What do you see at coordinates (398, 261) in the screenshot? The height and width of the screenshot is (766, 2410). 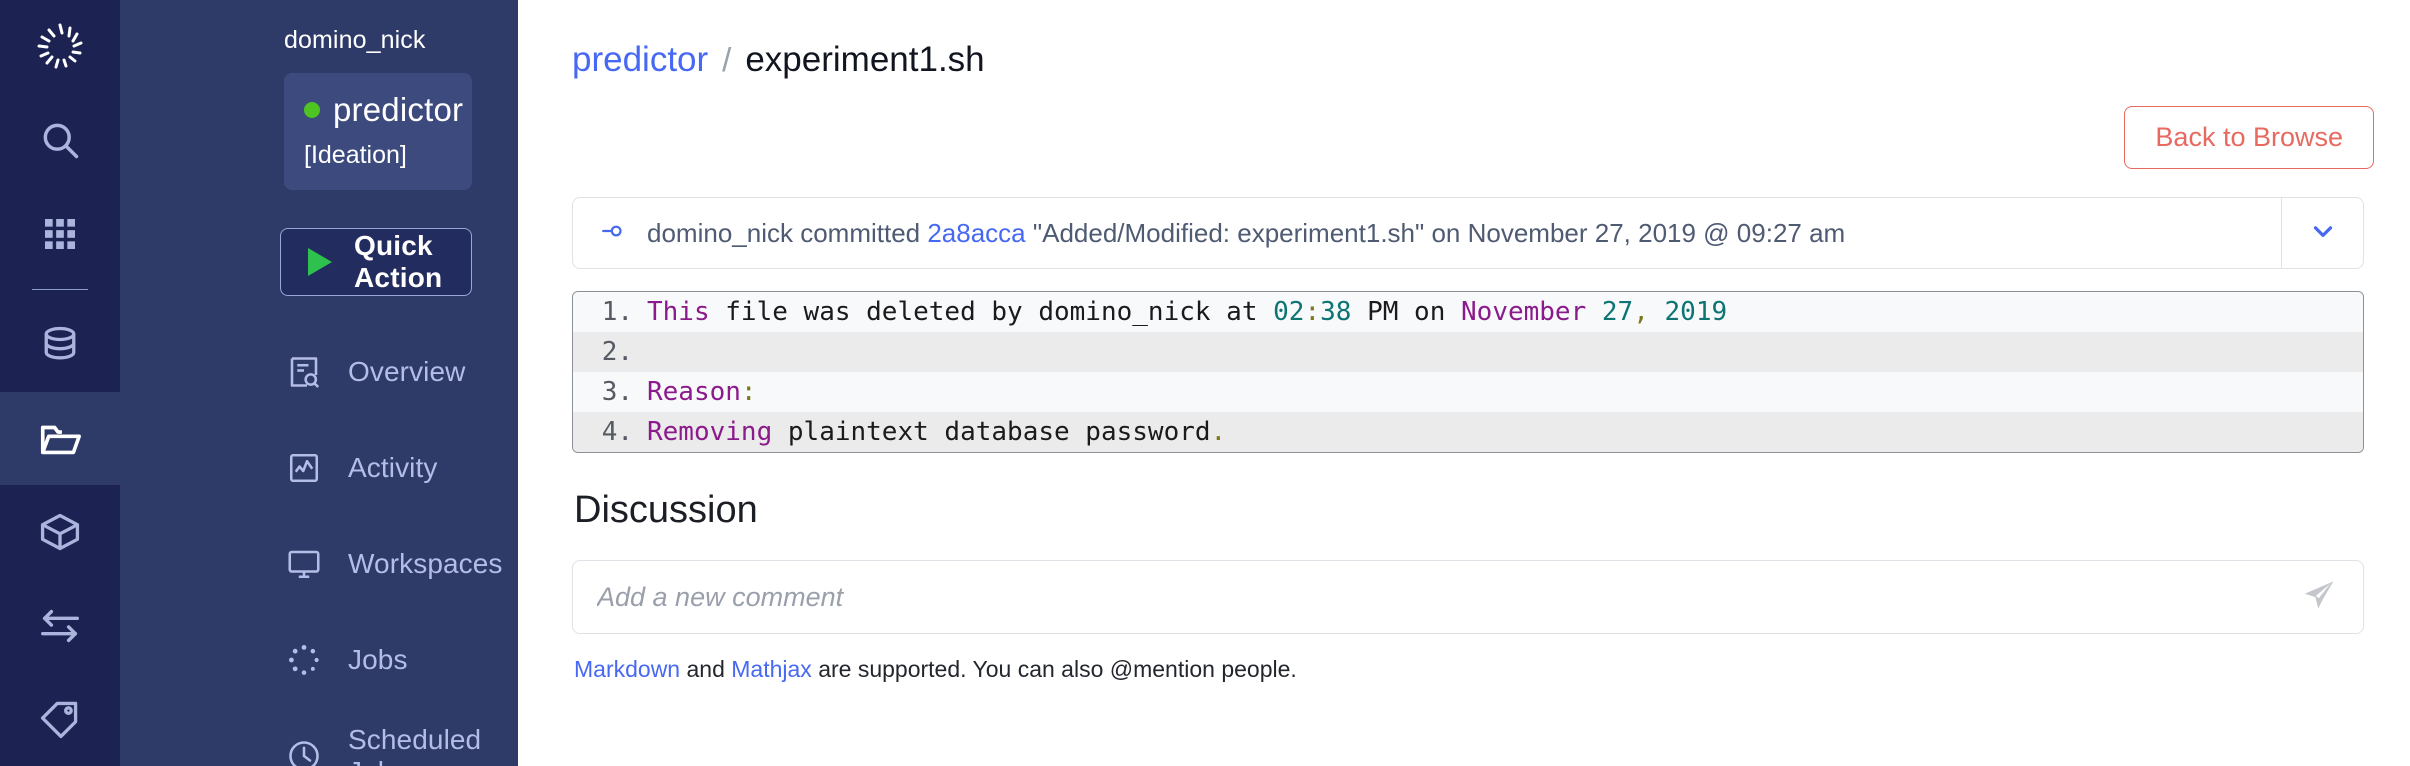 I see `quick-action-label: Quick Action` at bounding box center [398, 261].